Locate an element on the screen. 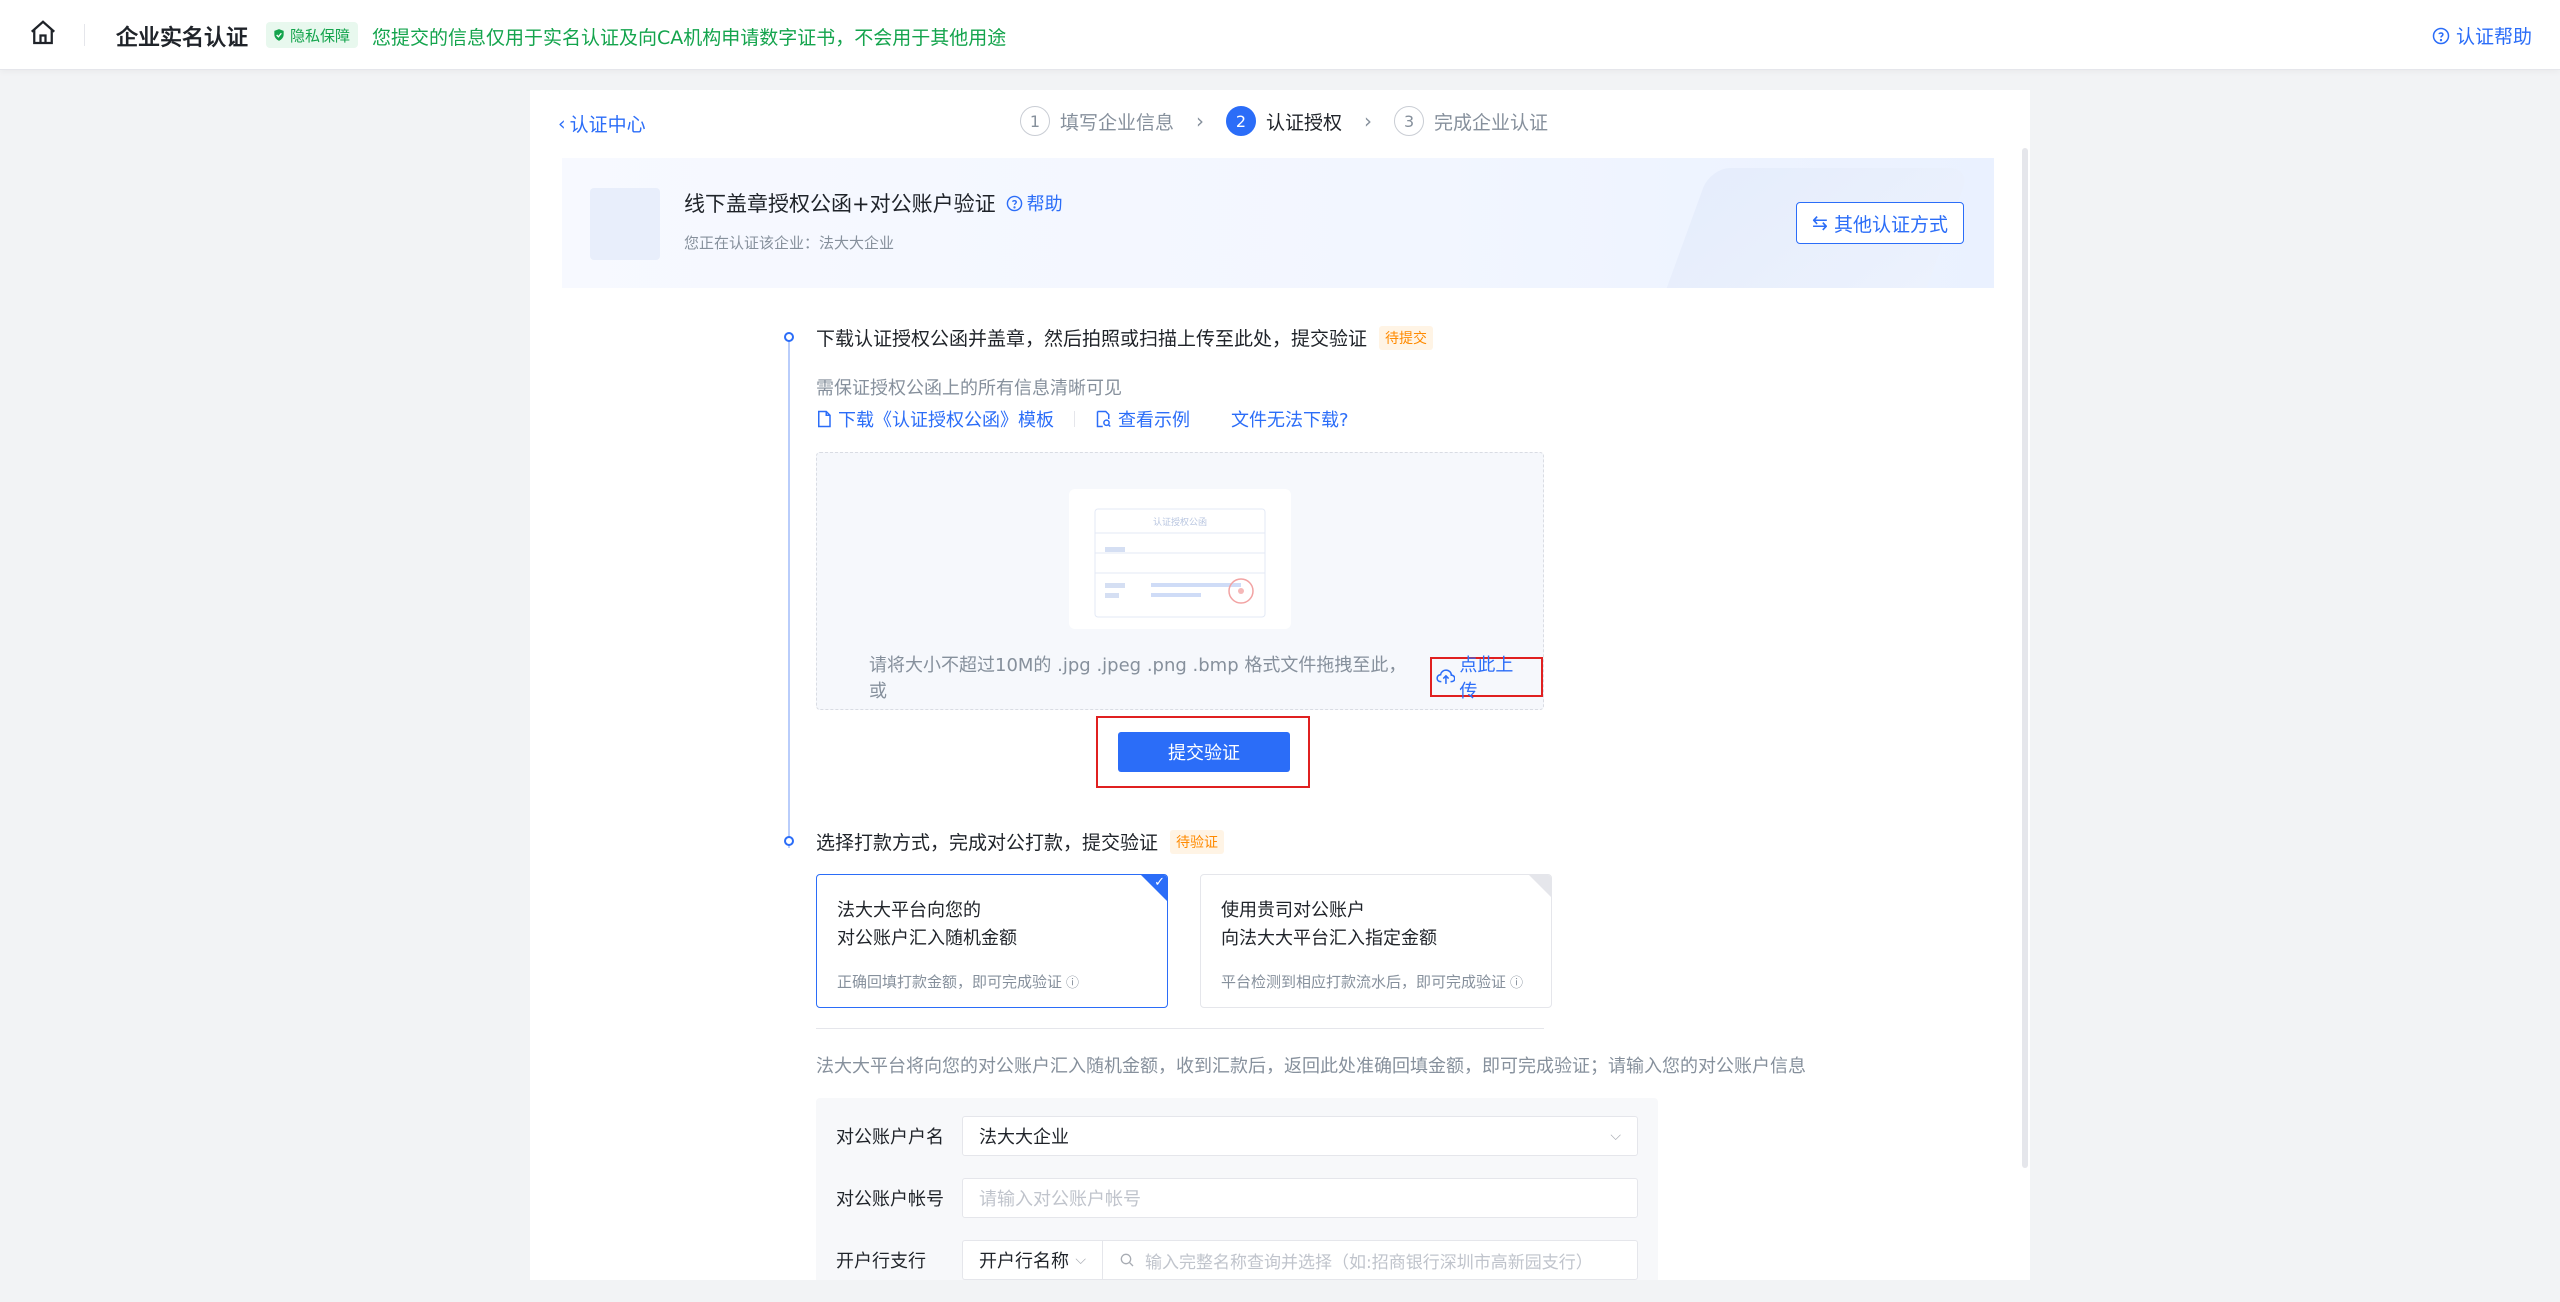 This screenshot has width=2560, height=1302. step-1: 1 填写企业信息 is located at coordinates (1097, 121).